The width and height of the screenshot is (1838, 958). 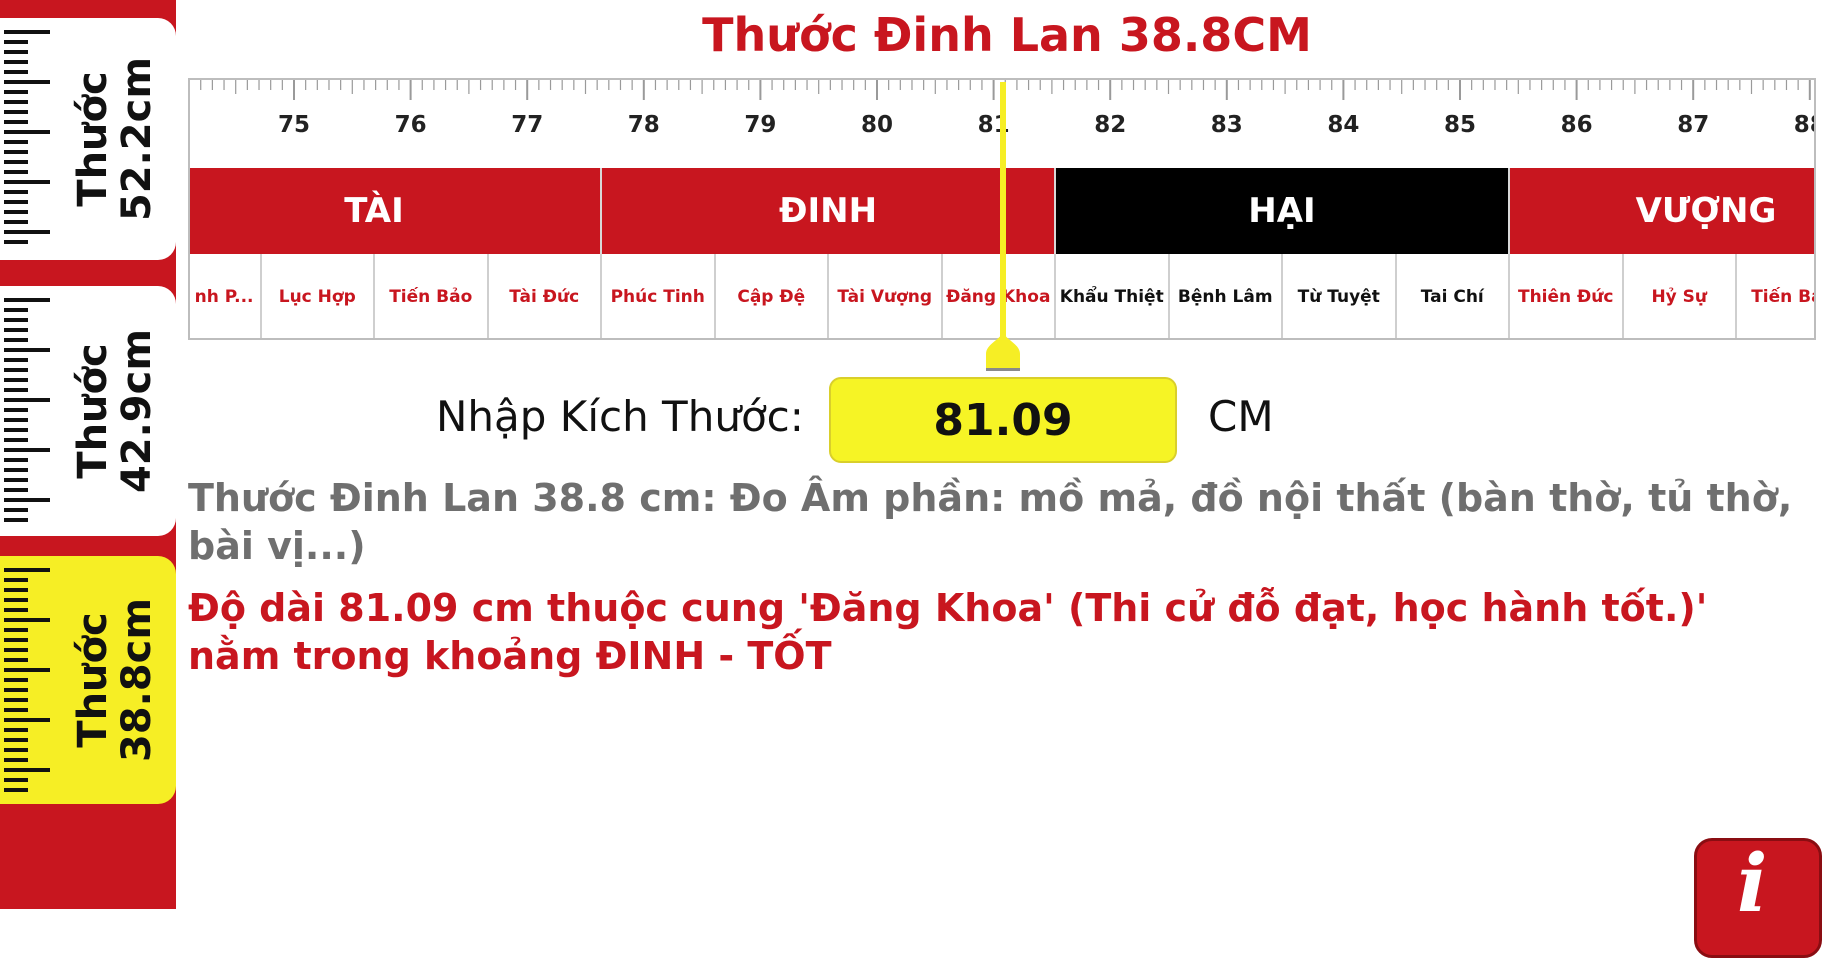 I want to click on ruler-cell: Tai Chí, so click(x=1451, y=296).